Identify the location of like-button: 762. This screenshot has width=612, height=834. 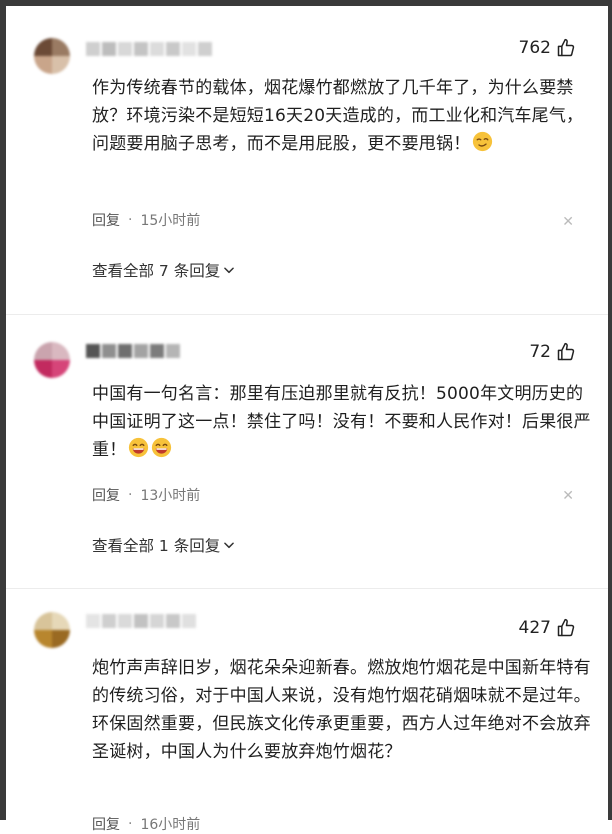
(547, 48).